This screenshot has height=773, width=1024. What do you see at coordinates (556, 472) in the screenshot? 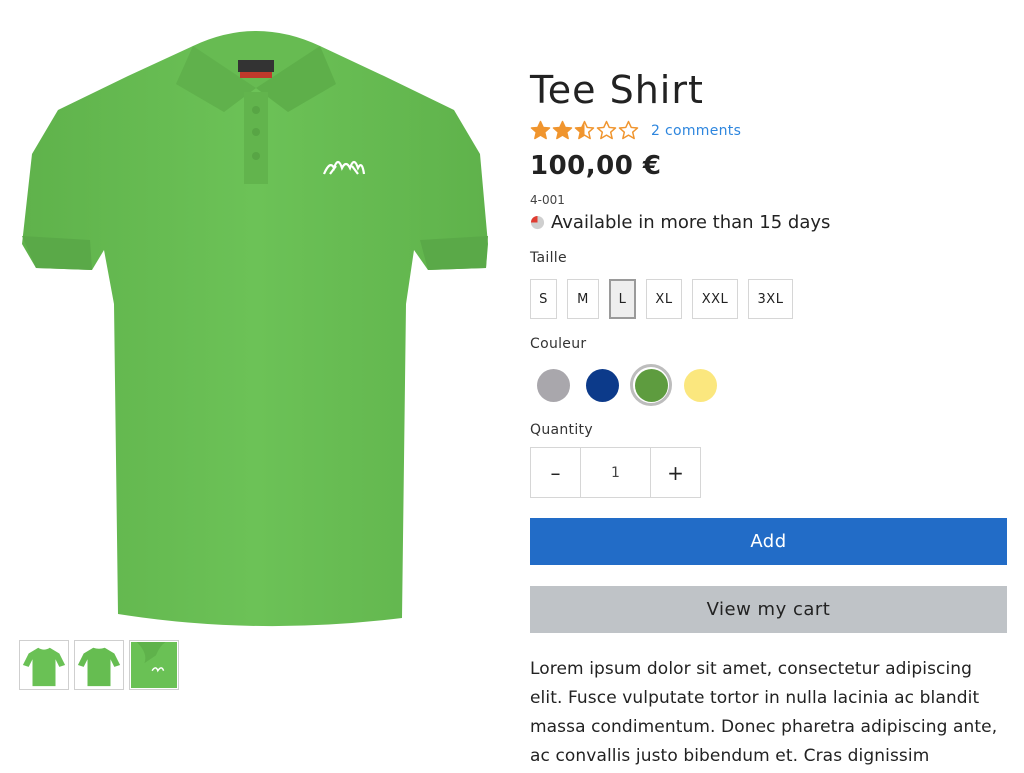
I see `quantity-decrement-button: –` at bounding box center [556, 472].